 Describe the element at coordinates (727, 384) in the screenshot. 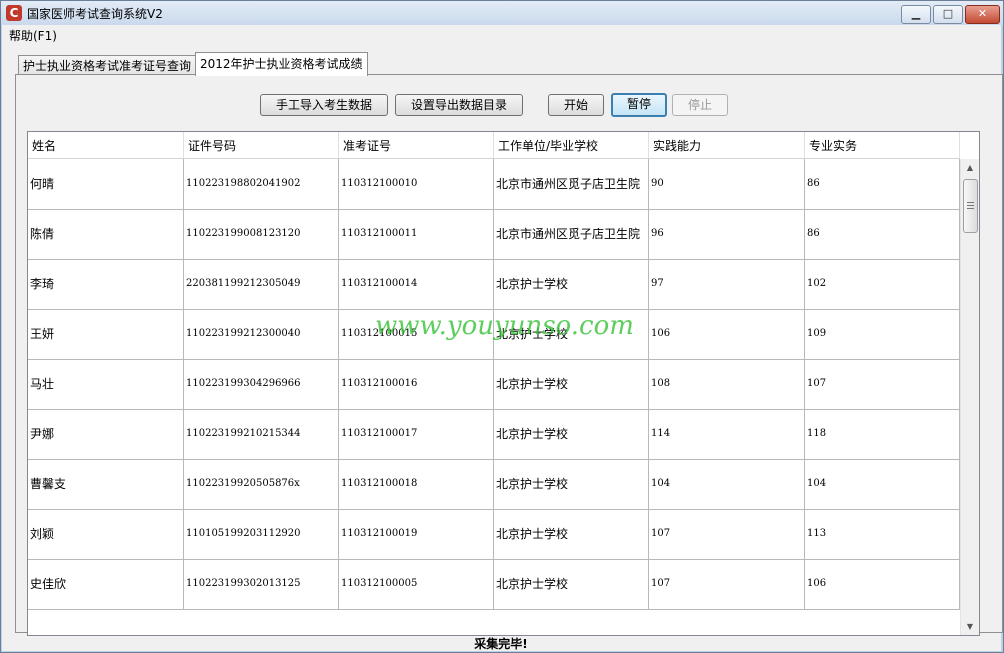

I see `cell-practice-score: 108` at that location.